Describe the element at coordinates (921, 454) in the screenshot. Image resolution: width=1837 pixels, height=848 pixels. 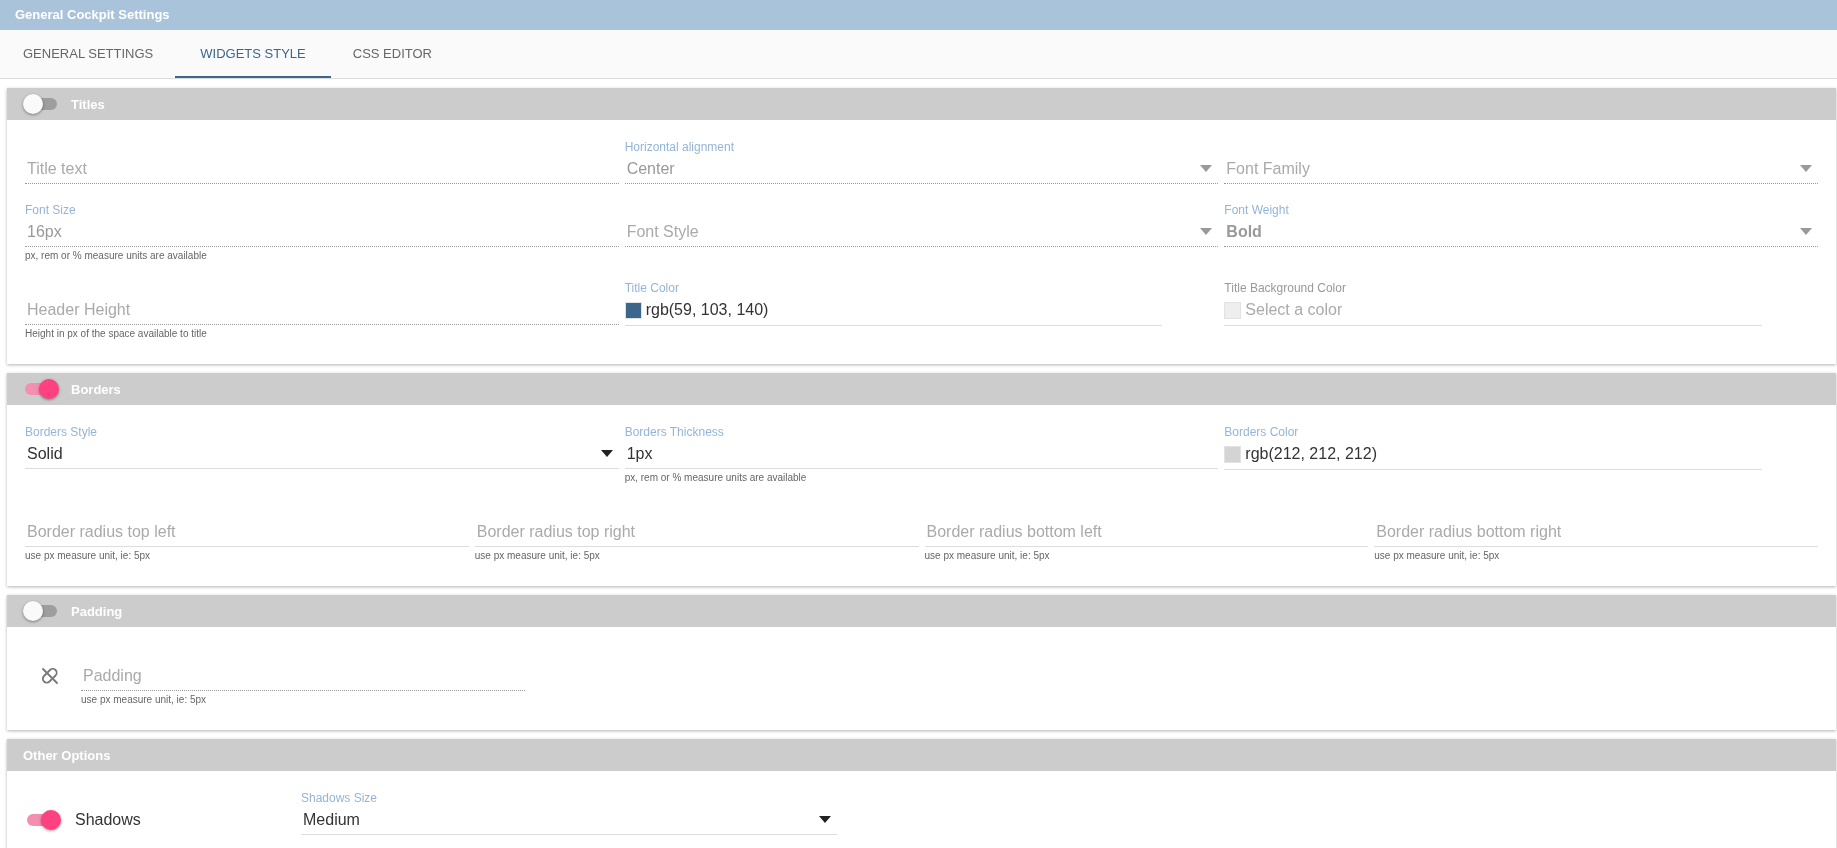
I see `text-field: 1px` at that location.